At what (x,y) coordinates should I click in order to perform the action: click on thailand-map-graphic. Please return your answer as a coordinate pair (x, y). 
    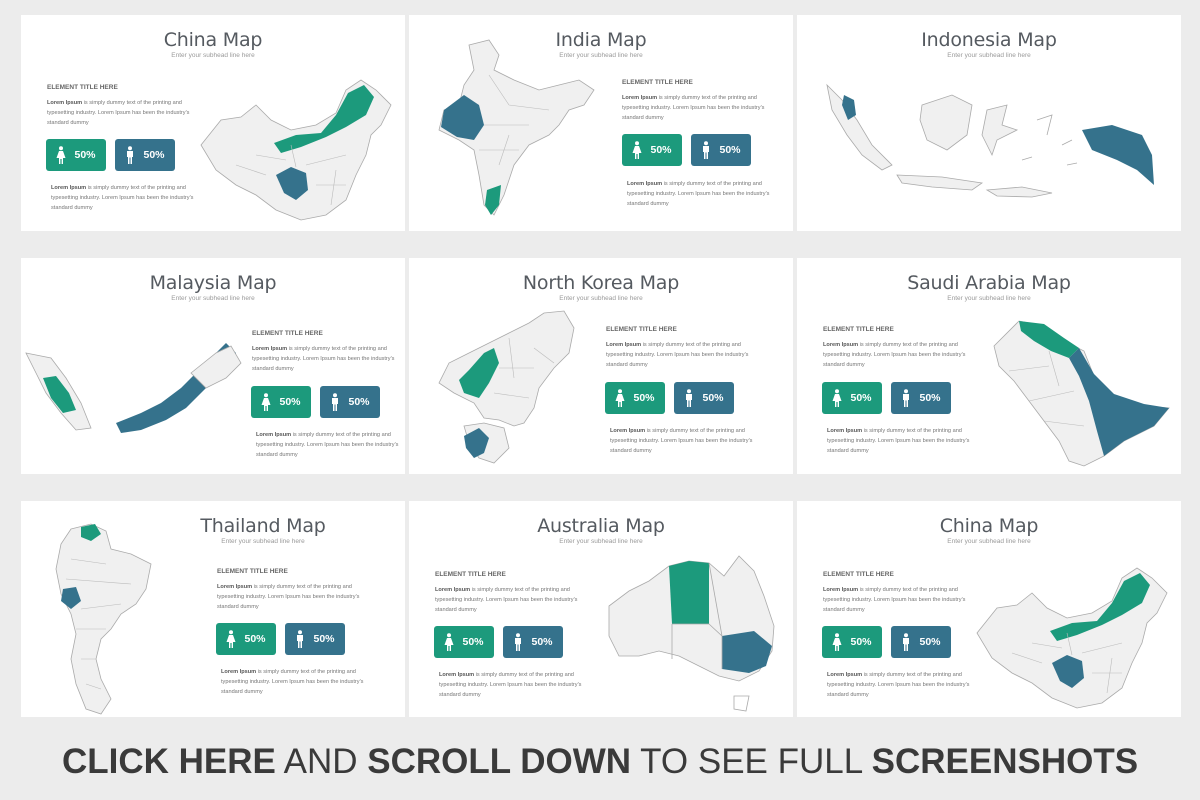
    Looking at the image, I should click on (103, 619).